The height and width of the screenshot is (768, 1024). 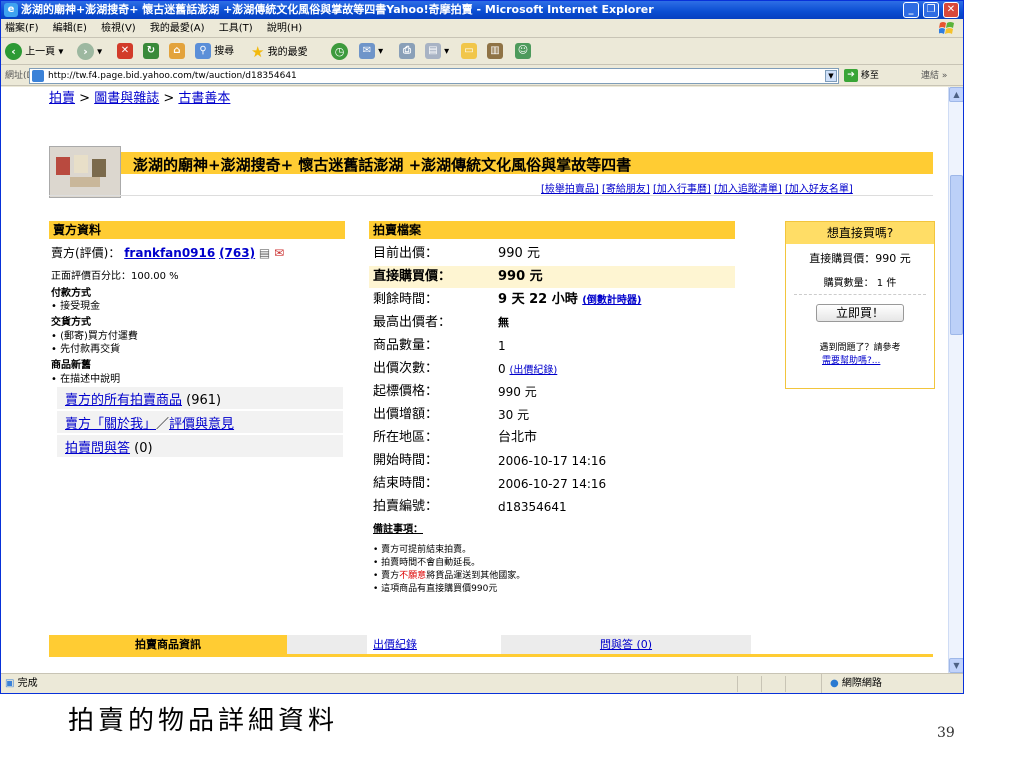 What do you see at coordinates (168, 645) in the screenshot?
I see `tab-item-info: 拍賣商品資訊` at bounding box center [168, 645].